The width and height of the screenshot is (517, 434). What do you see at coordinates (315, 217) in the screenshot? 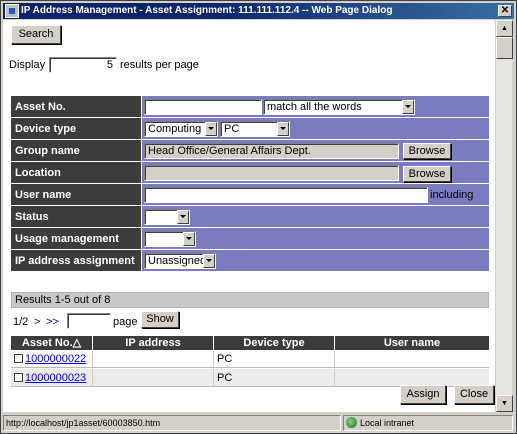
I see `status-cell` at bounding box center [315, 217].